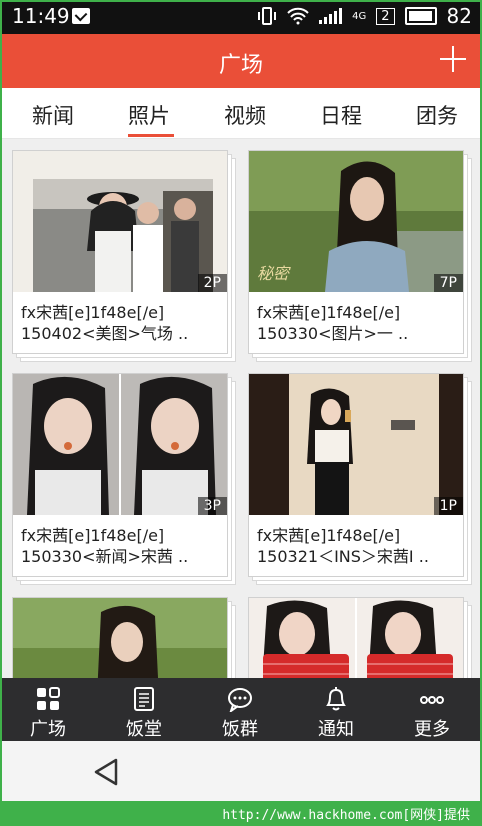 Image resolution: width=482 pixels, height=826 pixels. I want to click on status-bar: 11:49 4G 2 82, so click(241, 17).